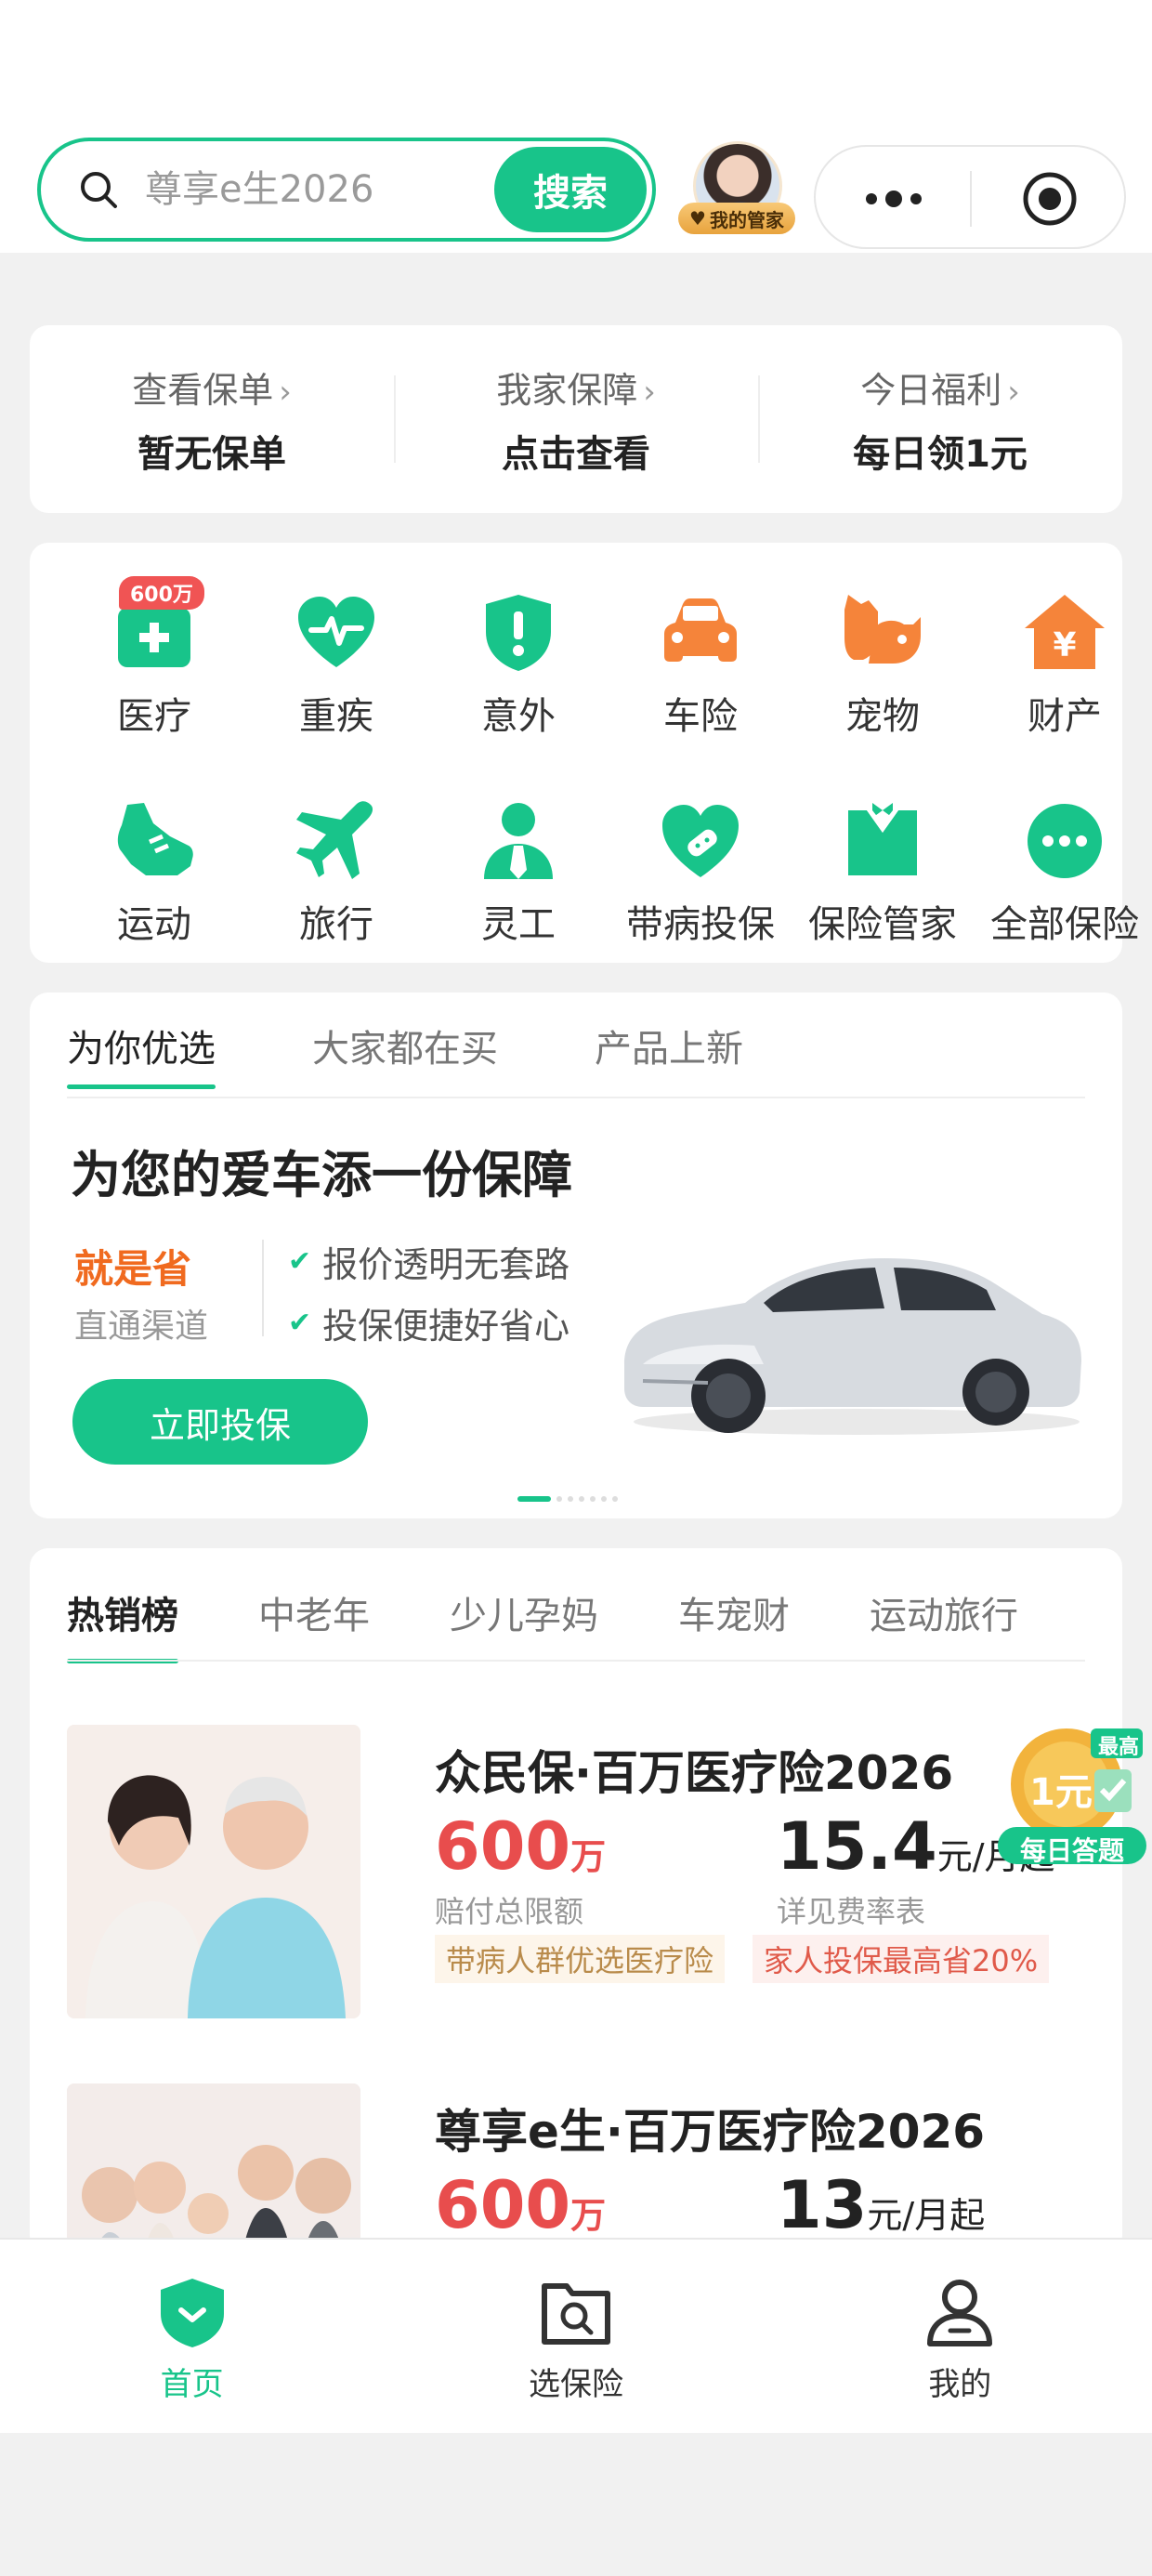 Image resolution: width=1152 pixels, height=2576 pixels. I want to click on banner-divider, so click(263, 1288).